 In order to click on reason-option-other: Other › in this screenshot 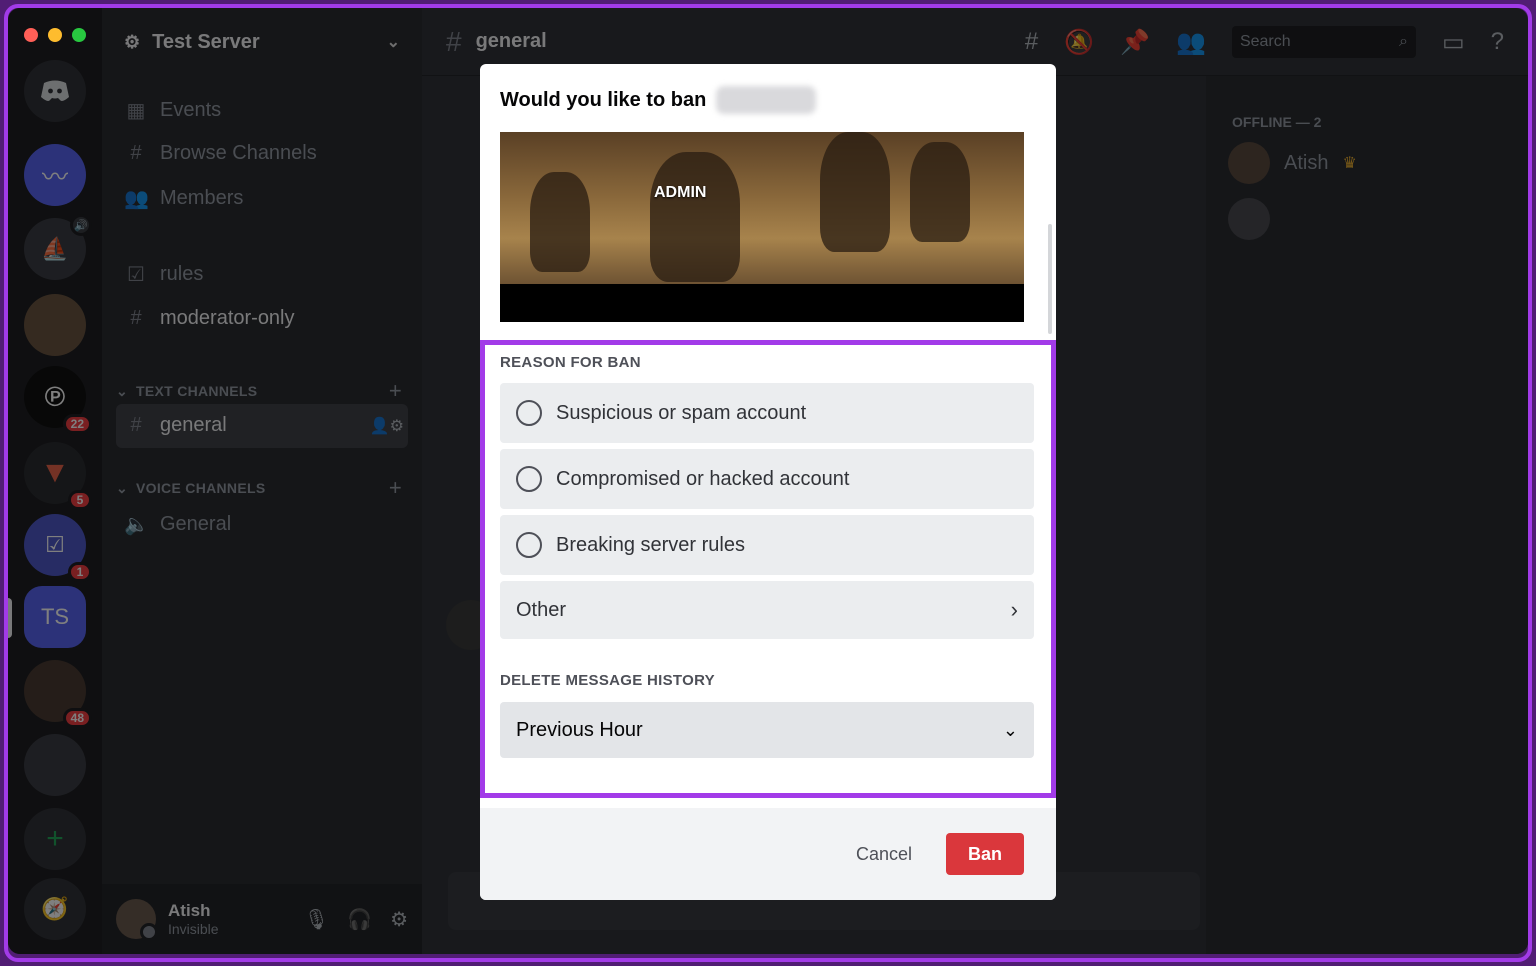, I will do `click(767, 610)`.